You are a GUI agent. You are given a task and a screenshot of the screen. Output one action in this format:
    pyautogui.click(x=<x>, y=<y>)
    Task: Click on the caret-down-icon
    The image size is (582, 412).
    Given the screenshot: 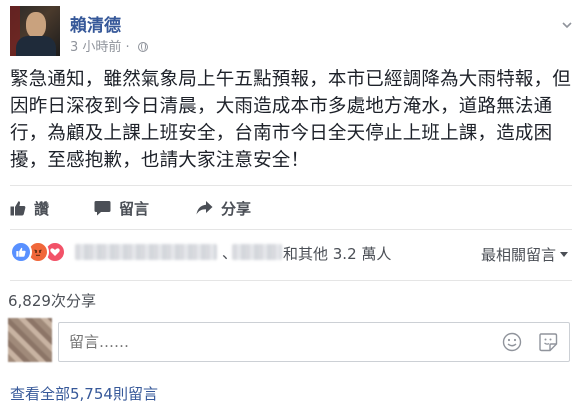 What is the action you would take?
    pyautogui.click(x=564, y=254)
    